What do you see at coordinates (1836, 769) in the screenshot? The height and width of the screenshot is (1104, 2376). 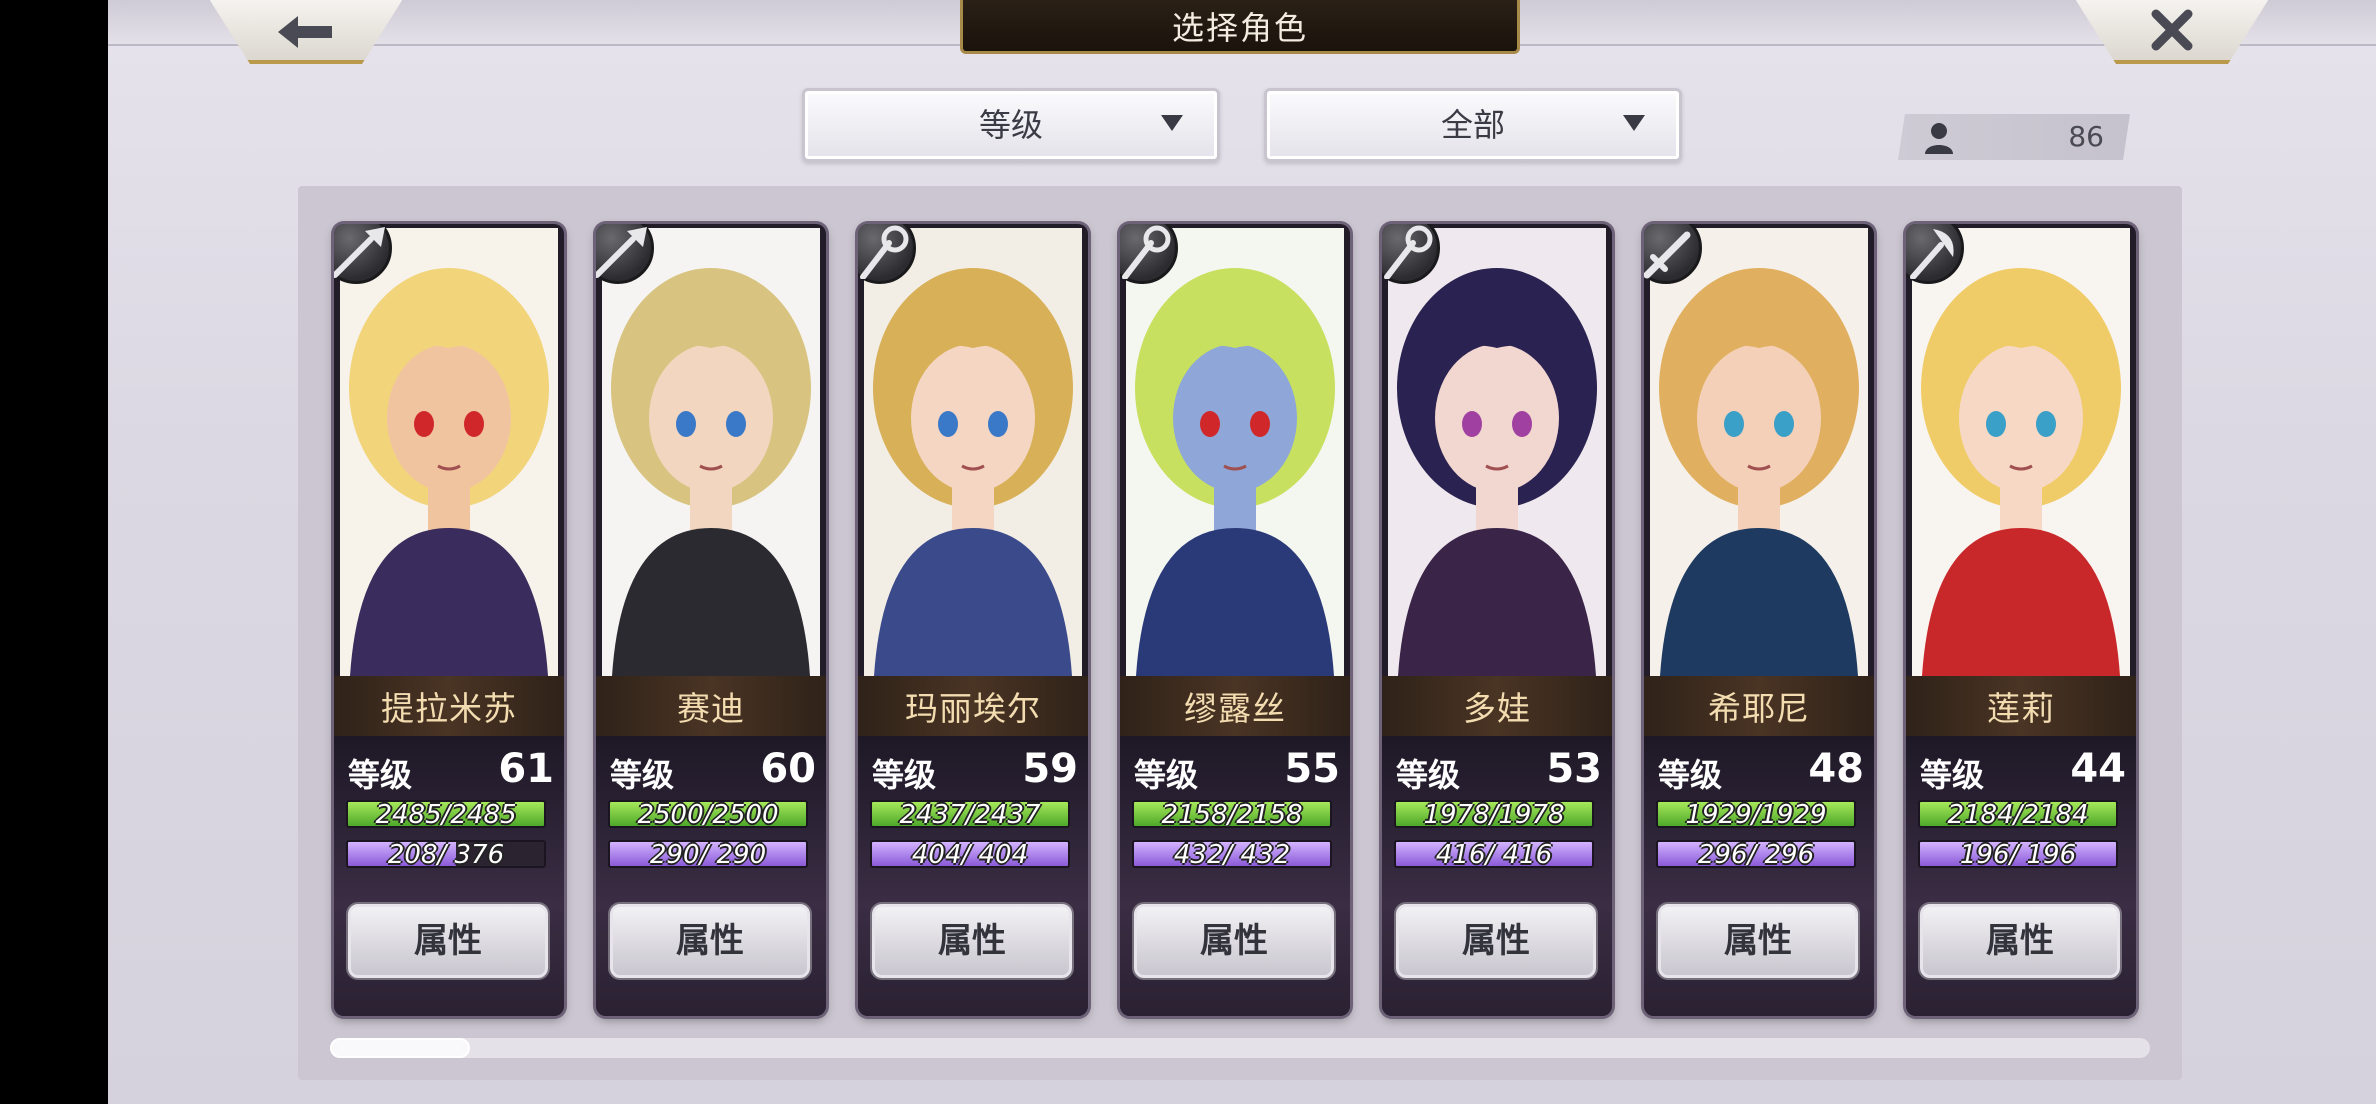 I see `level-value: 48` at bounding box center [1836, 769].